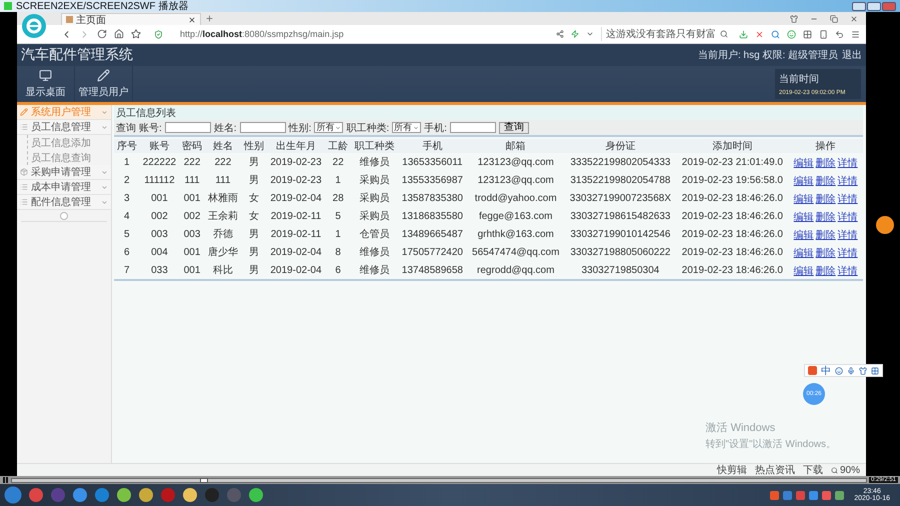  Describe the element at coordinates (374, 181) in the screenshot. I see `table-cell-text: 采购员` at that location.